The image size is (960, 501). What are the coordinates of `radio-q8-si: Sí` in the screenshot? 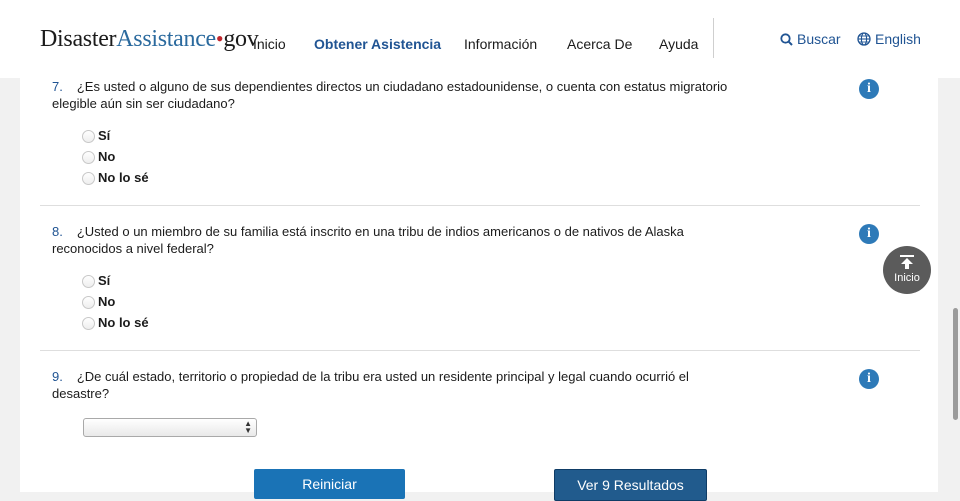 It's located at (96, 280).